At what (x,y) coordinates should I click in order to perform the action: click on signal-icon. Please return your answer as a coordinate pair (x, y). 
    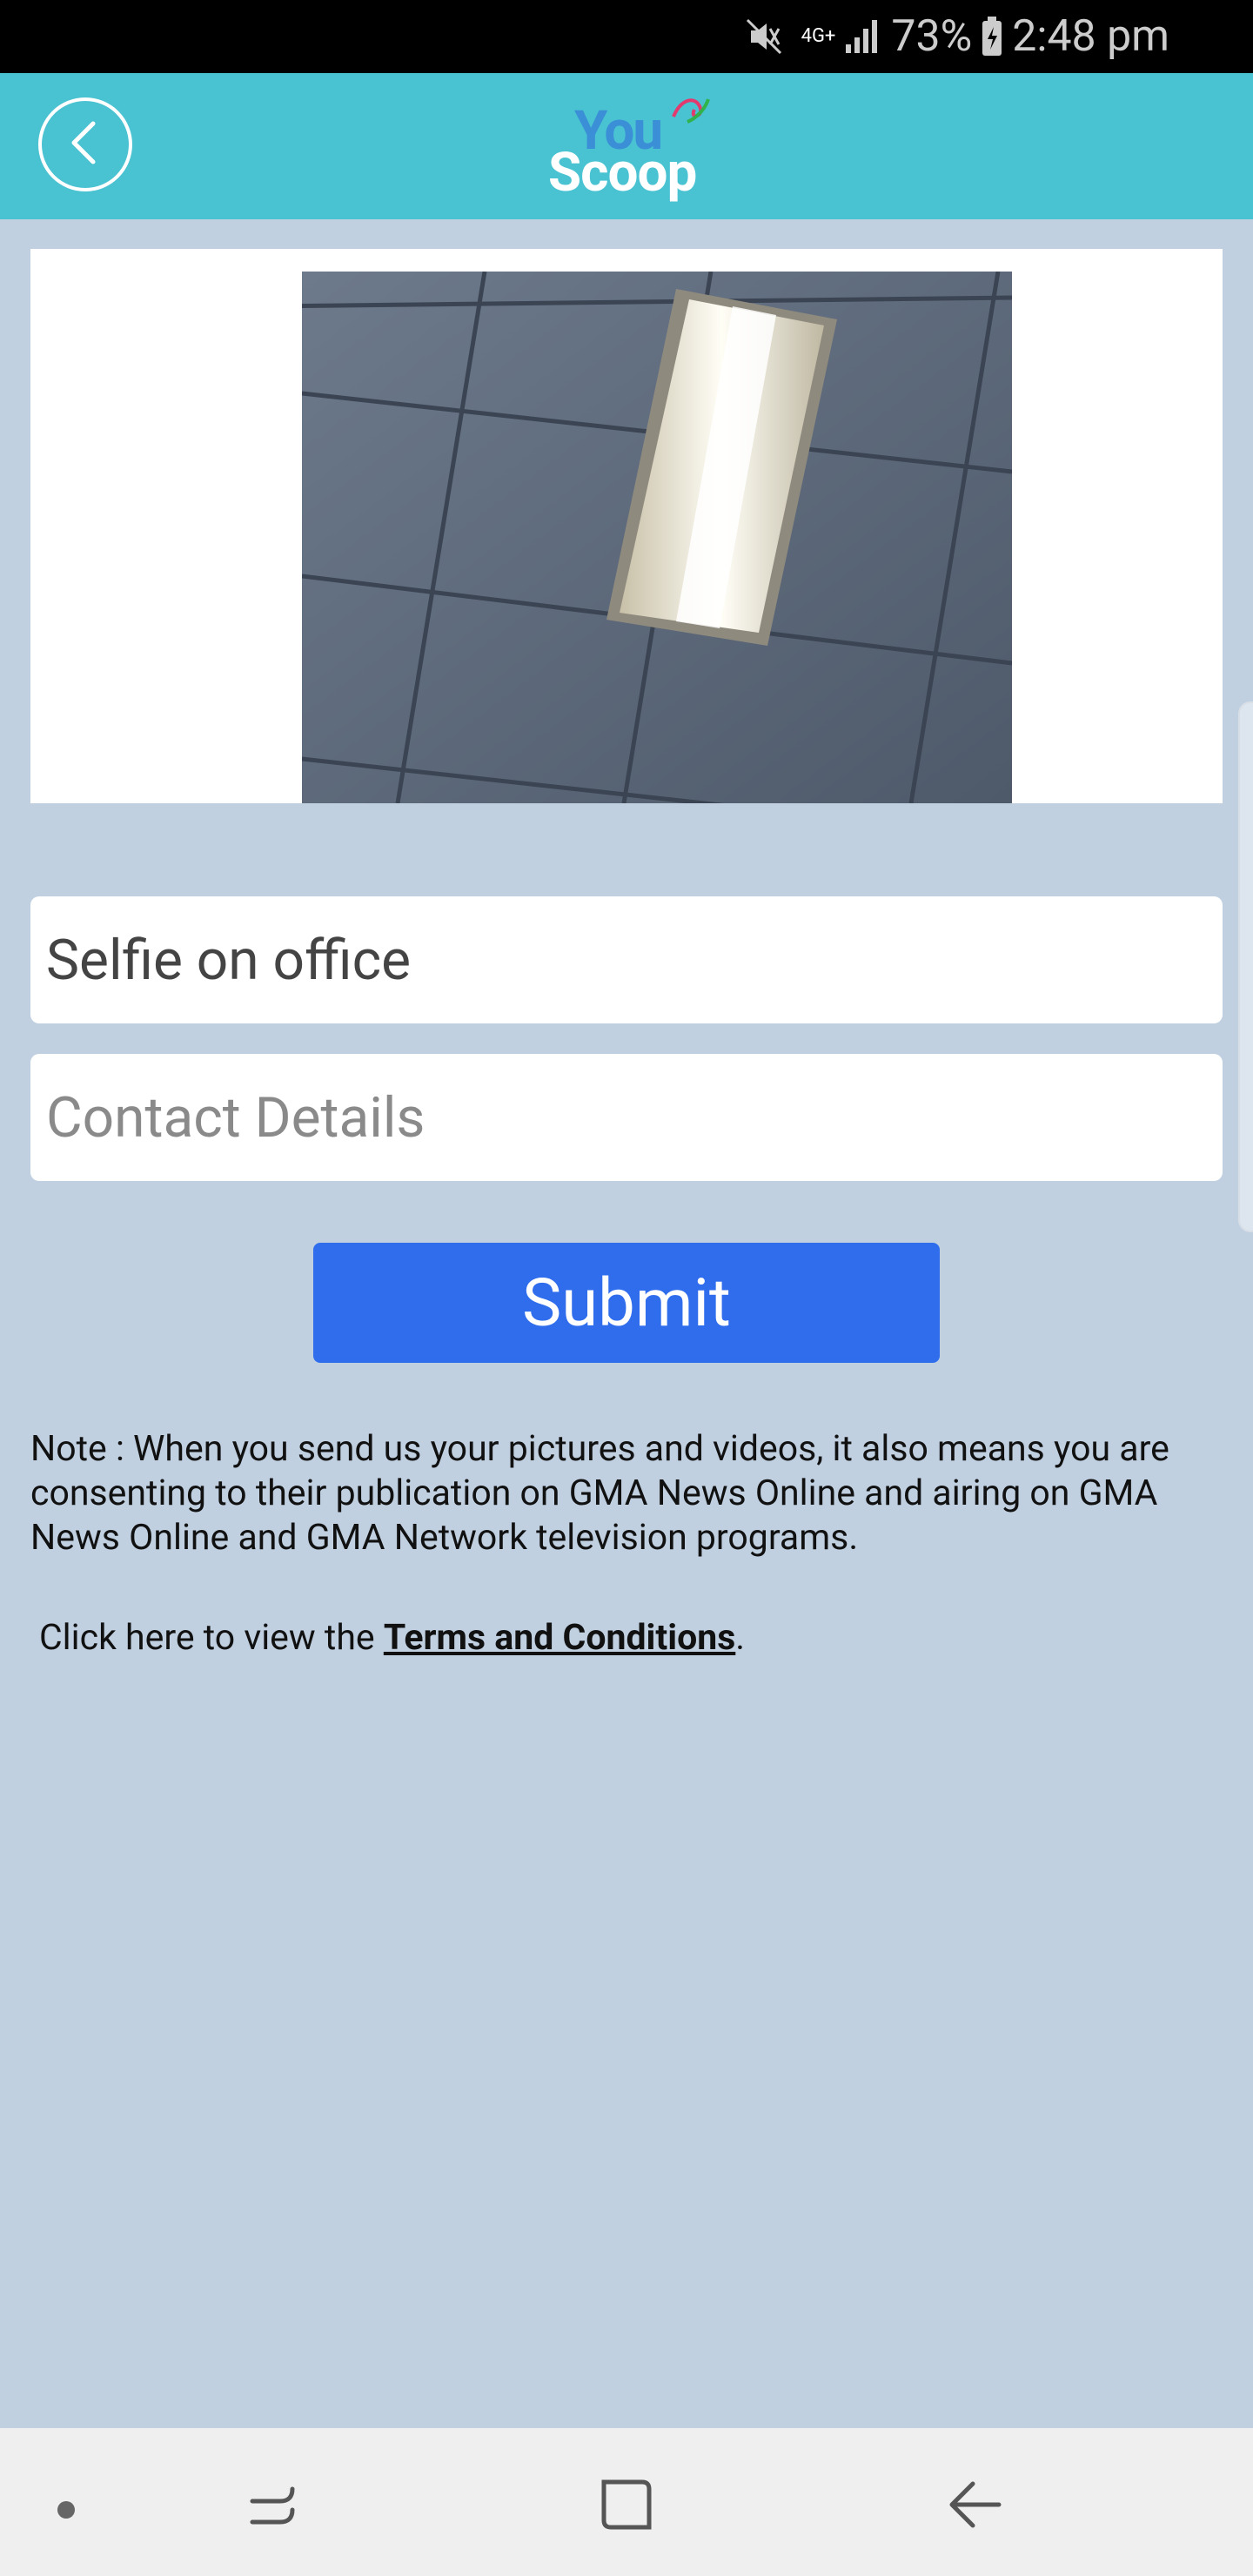
    Looking at the image, I should click on (863, 37).